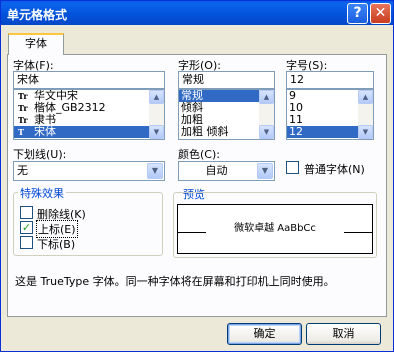 Image resolution: width=394 pixels, height=352 pixels. I want to click on color-select: 自动 ▼, so click(226, 171).